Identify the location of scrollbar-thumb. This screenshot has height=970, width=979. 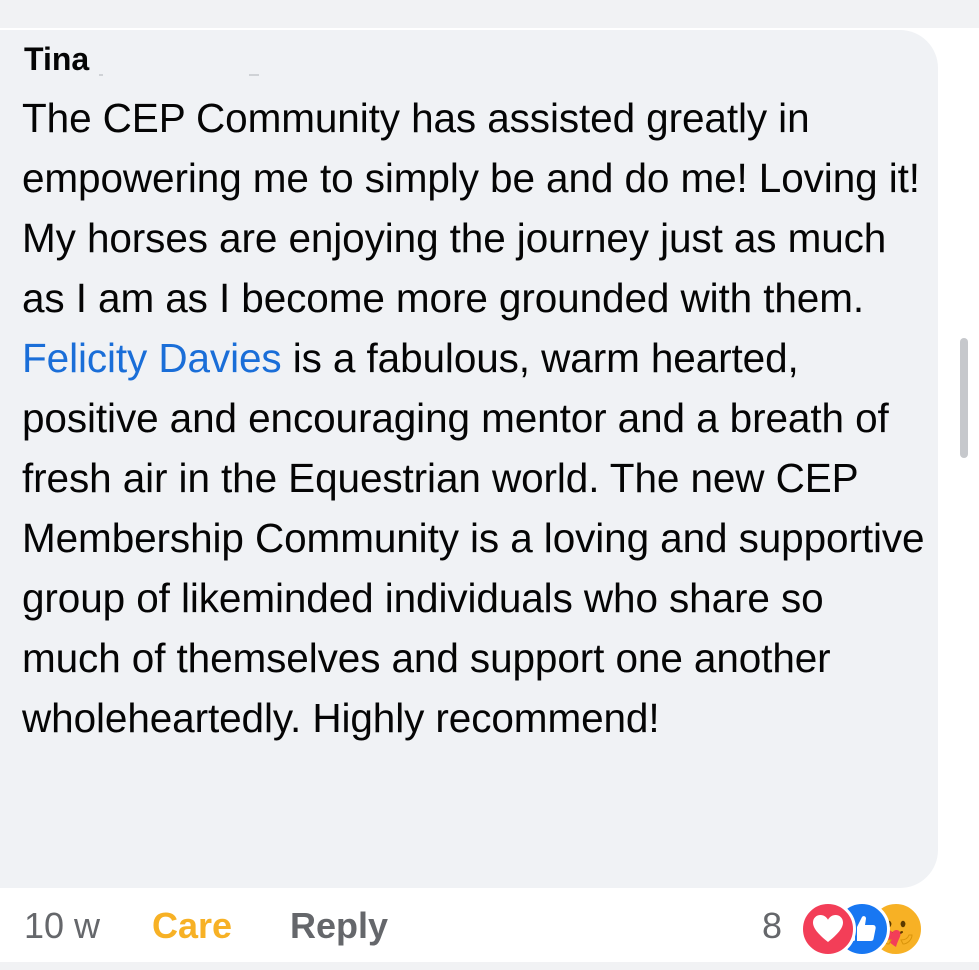
(964, 398).